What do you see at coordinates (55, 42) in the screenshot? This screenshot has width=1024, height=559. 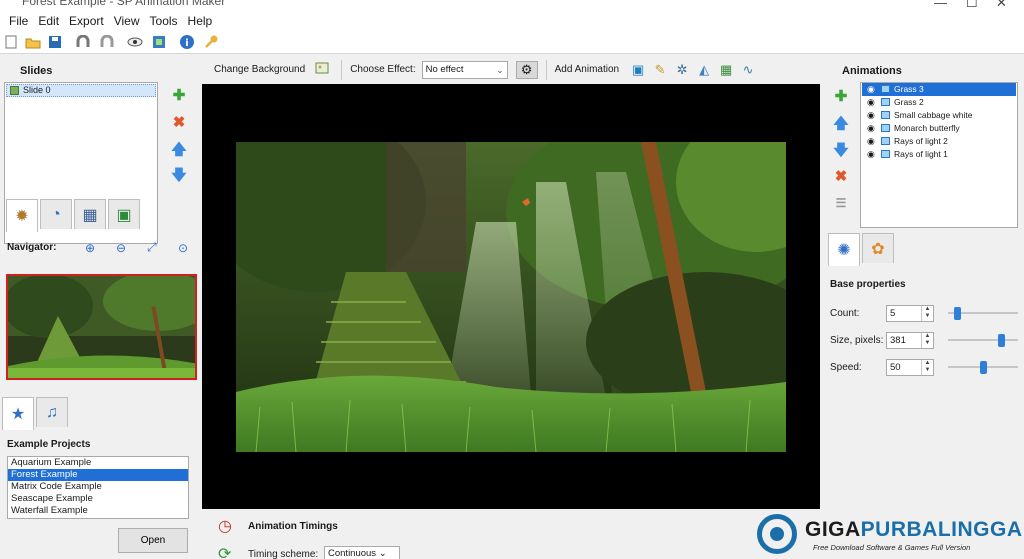 I see `save-icon` at bounding box center [55, 42].